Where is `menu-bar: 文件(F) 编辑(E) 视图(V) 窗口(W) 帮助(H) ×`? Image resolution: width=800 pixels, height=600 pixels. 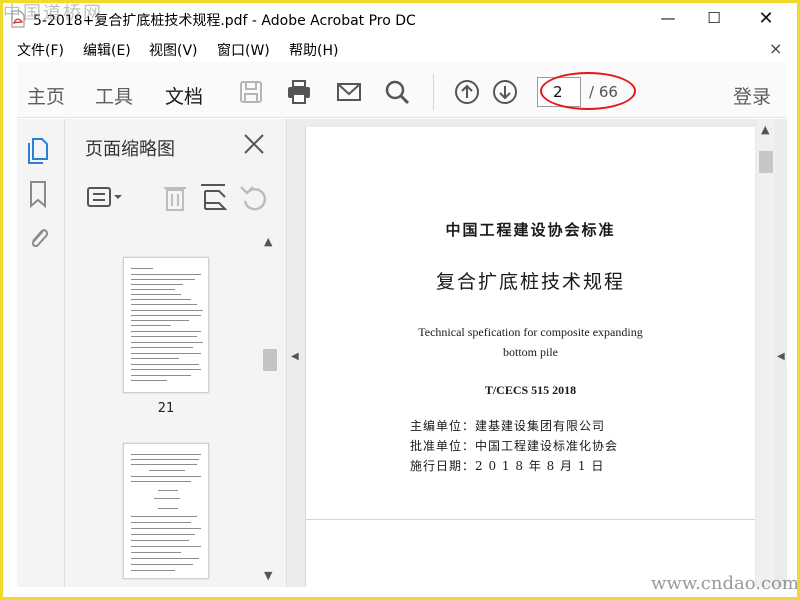
menu-bar: 文件(F) 编辑(E) 视图(V) 窗口(W) 帮助(H) × is located at coordinates (400, 50).